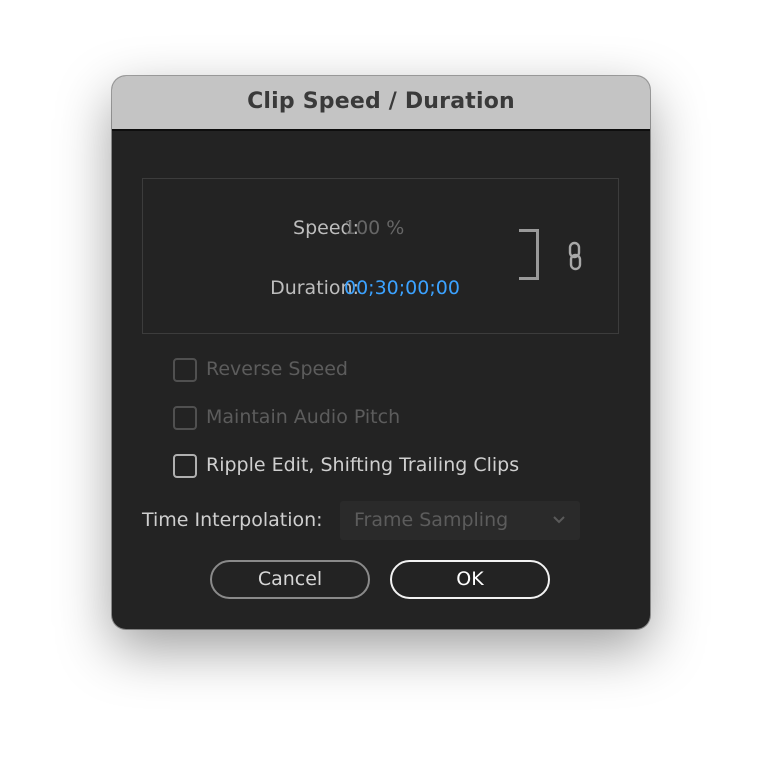 The image size is (762, 778). What do you see at coordinates (303, 417) in the screenshot?
I see `maintain-audio-pitch-label: Maintain Audio Pitch` at bounding box center [303, 417].